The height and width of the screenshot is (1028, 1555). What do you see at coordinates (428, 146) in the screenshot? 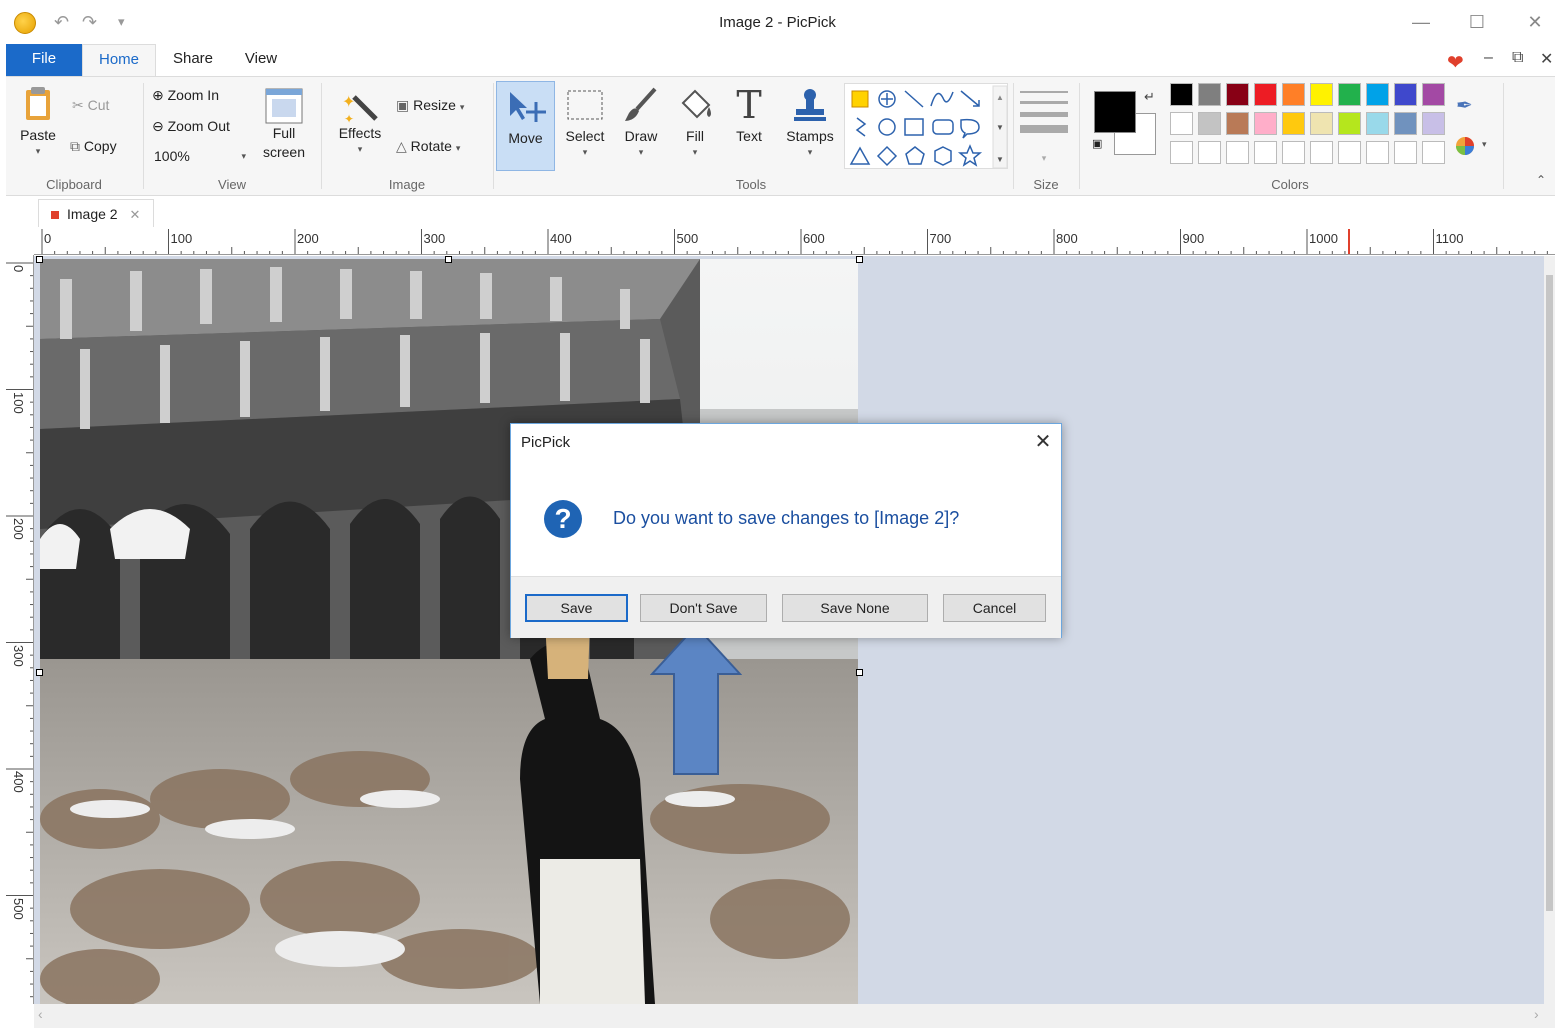
I see `rotate-button: △ Rotate ▾` at bounding box center [428, 146].